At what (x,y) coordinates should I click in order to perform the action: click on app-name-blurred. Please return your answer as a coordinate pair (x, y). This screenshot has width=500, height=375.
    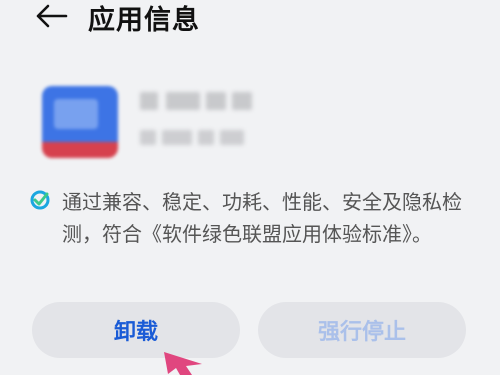
    Looking at the image, I should click on (197, 101).